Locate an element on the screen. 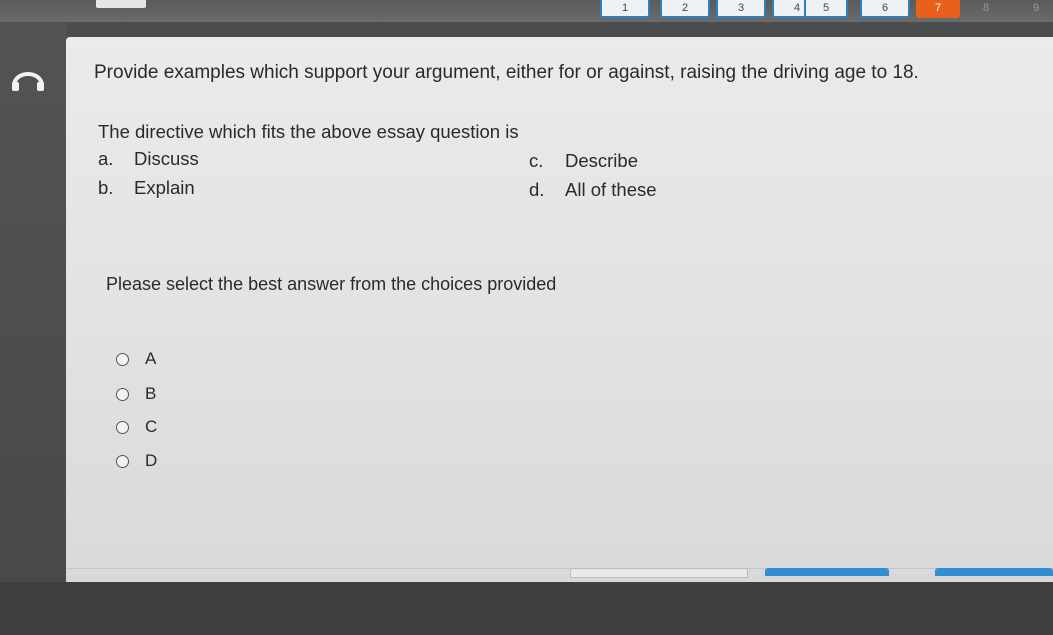 This screenshot has height=635, width=1053. option-letter: a. is located at coordinates (106, 158).